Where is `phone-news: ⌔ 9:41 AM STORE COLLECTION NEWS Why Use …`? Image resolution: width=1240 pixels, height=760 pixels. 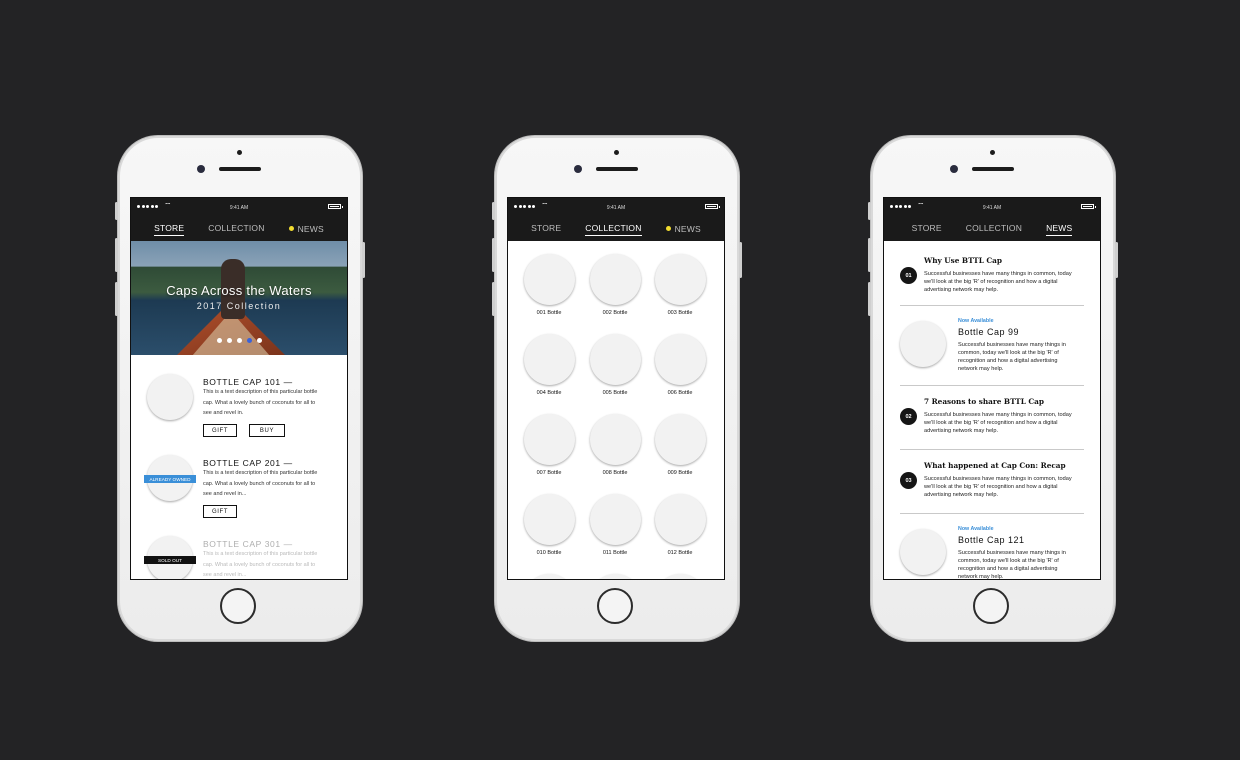
phone-news: ⌔ 9:41 AM STORE COLLECTION NEWS Why Use … is located at coordinates (993, 388).